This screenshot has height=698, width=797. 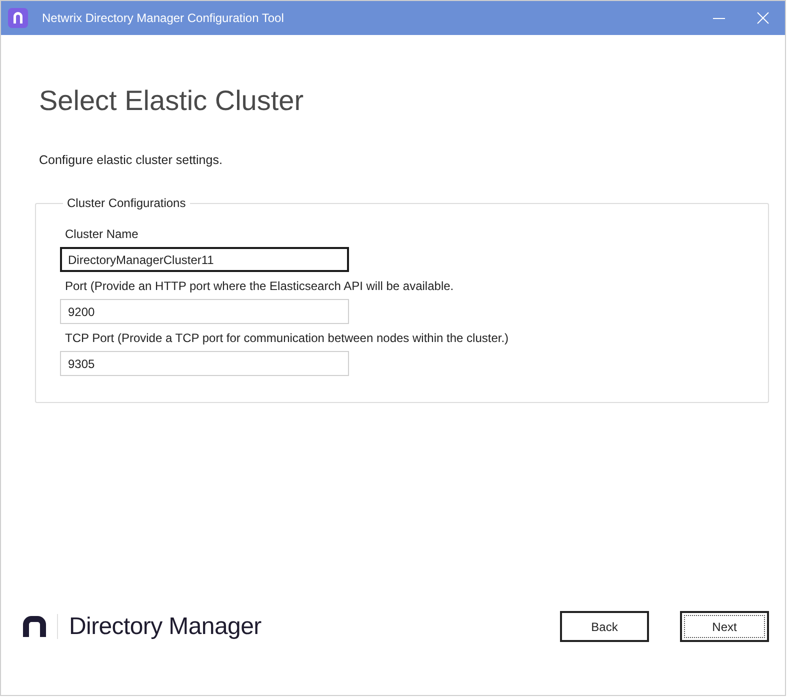 I want to click on footer-button: Back, so click(x=604, y=626).